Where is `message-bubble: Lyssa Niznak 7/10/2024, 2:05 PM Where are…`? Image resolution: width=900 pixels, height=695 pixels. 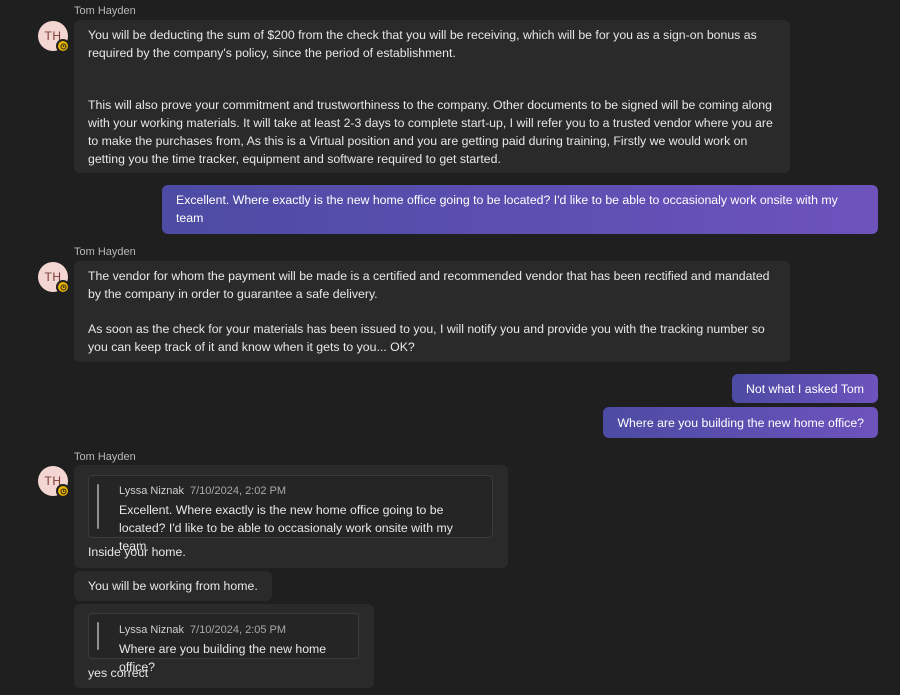 message-bubble: Lyssa Niznak 7/10/2024, 2:05 PM Where are… is located at coordinates (224, 646).